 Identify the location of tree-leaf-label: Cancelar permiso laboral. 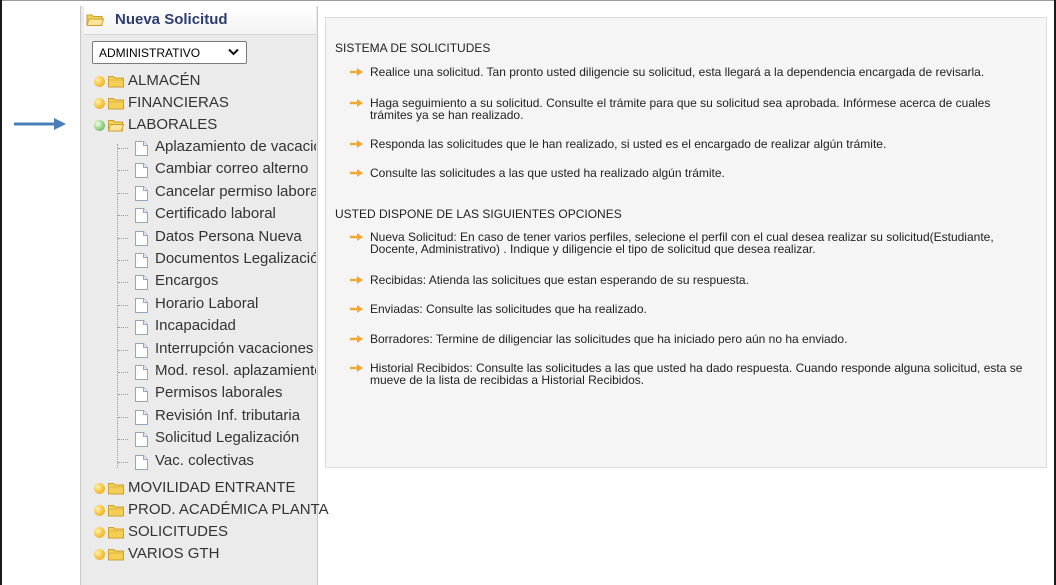
(235, 191).